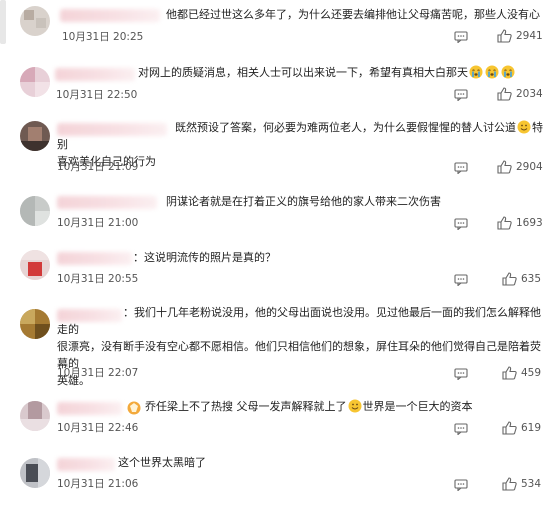  What do you see at coordinates (204, 257) in the screenshot?
I see `comment-text: ：这说明流传的照片是真的？` at bounding box center [204, 257].